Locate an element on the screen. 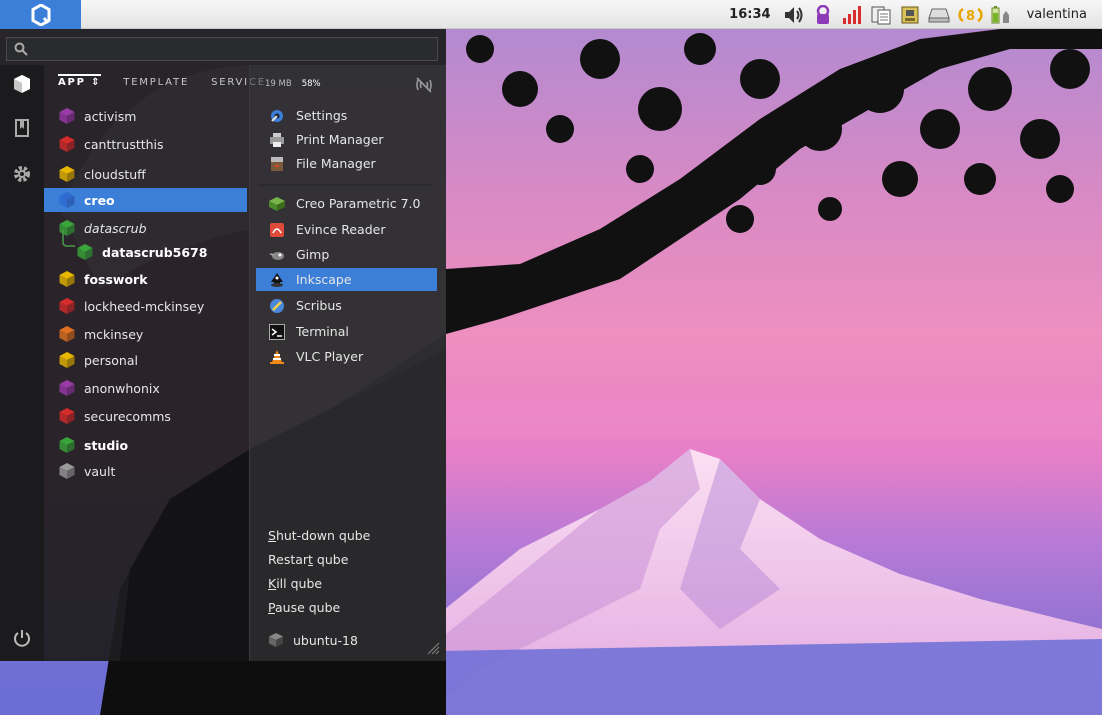 The height and width of the screenshot is (715, 1102). kill-qube-action: Kill qube is located at coordinates (295, 583).